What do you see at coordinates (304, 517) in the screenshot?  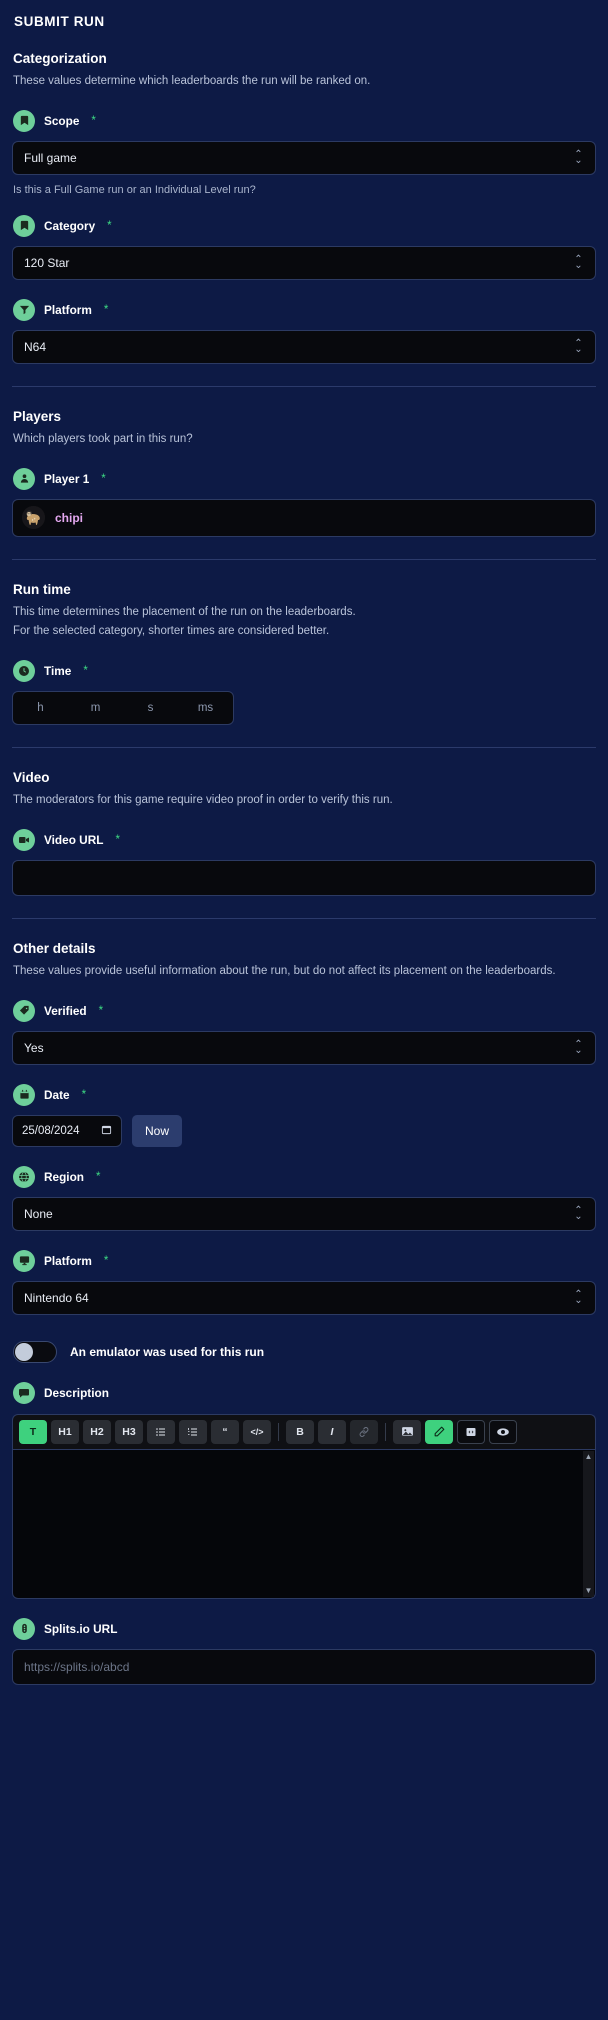 I see `player-1-input: chipi` at bounding box center [304, 517].